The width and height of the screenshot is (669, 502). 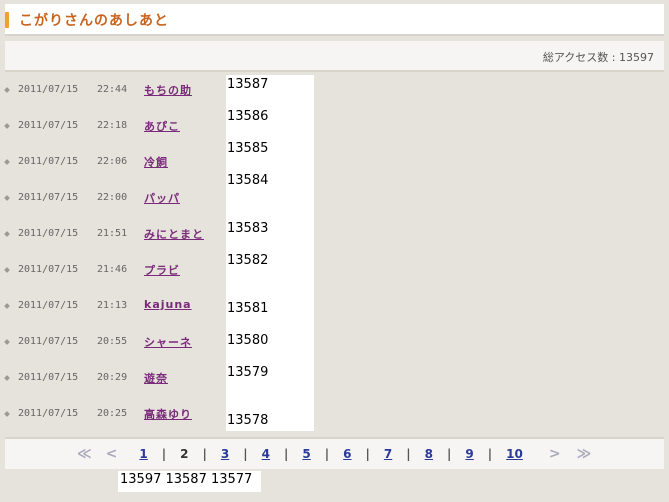 What do you see at coordinates (112, 413) in the screenshot?
I see `visit-time: 20:25` at bounding box center [112, 413].